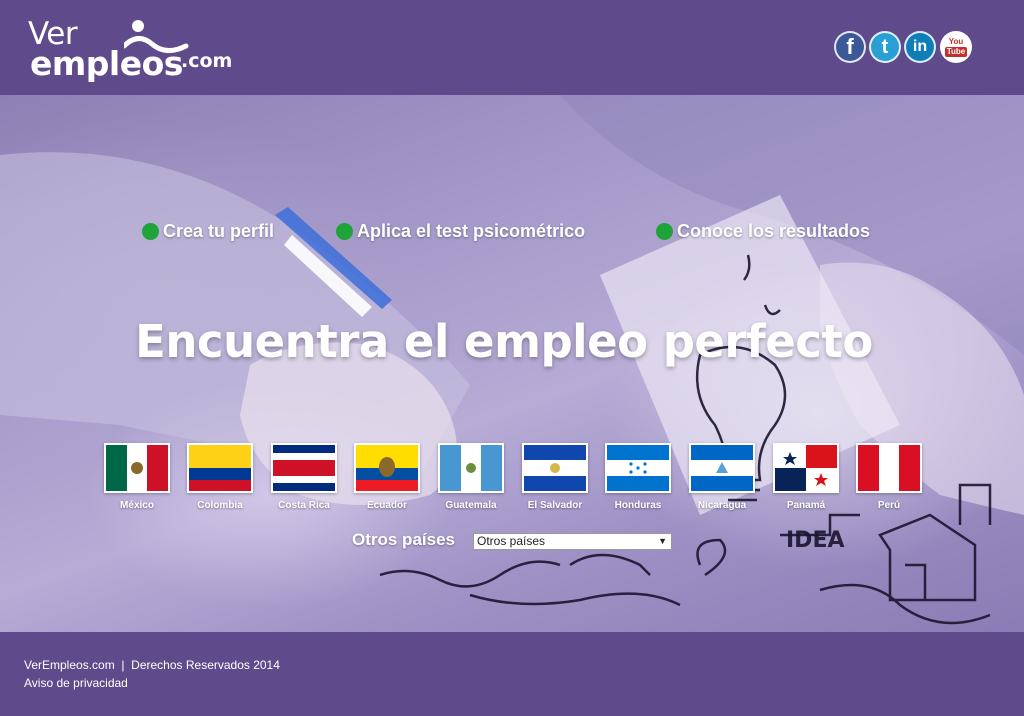  Describe the element at coordinates (403, 539) in the screenshot. I see `other-countries-label: Otros países` at that location.